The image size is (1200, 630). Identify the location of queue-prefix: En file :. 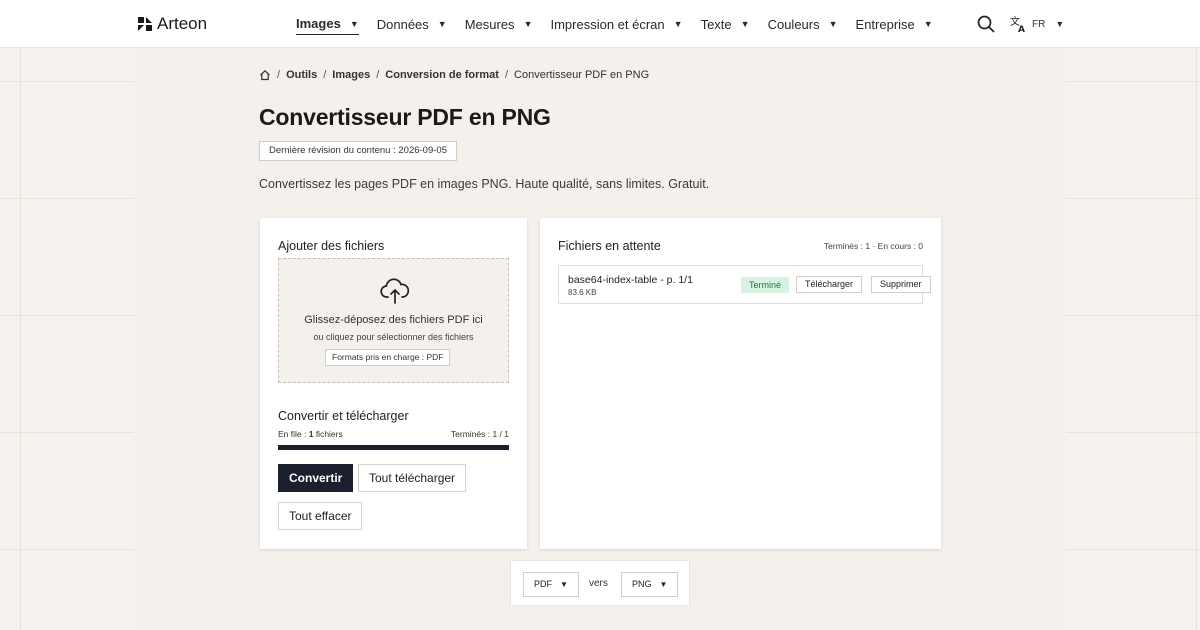
(293, 434).